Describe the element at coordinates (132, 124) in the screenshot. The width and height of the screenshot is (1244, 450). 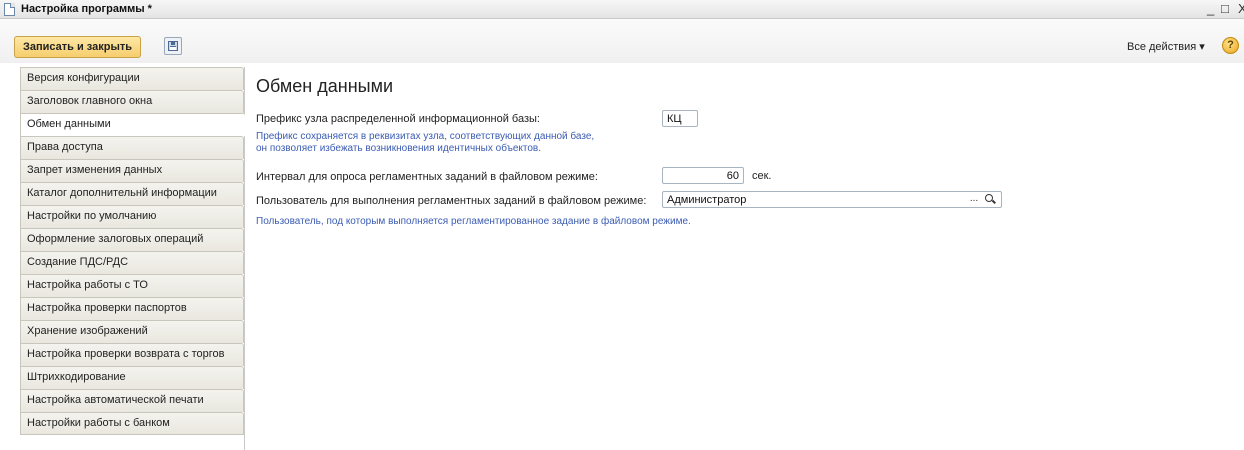
I see `sidebar-item-data-exchange: Обмен данными` at that location.